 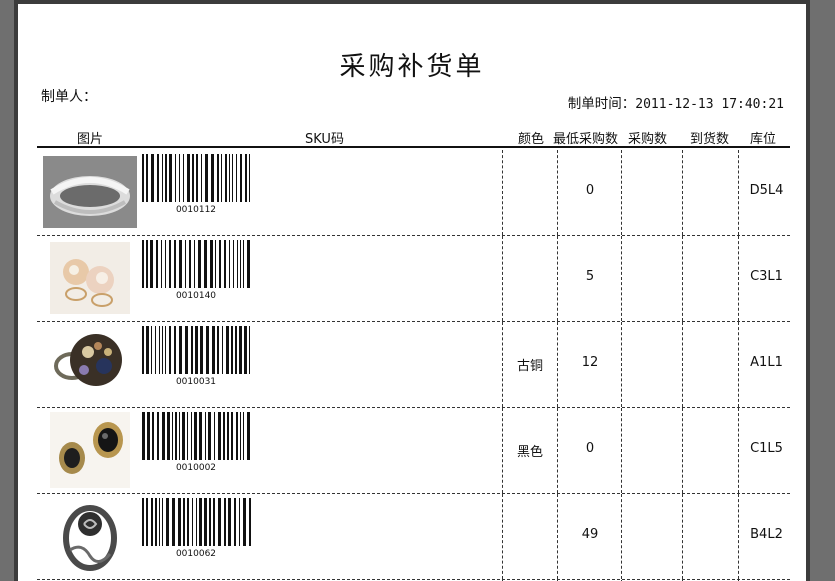 What do you see at coordinates (324, 139) in the screenshot?
I see `col-sku-header: SKU码` at bounding box center [324, 139].